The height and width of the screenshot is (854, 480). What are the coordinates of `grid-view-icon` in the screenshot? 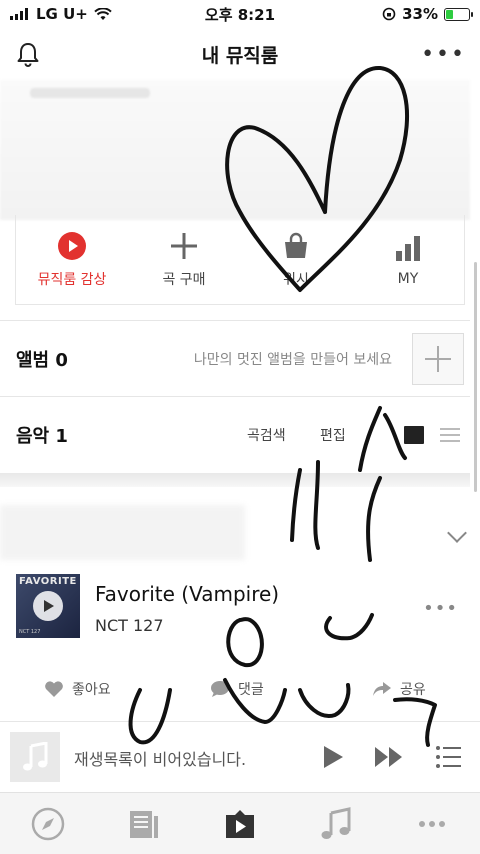 It's located at (414, 435).